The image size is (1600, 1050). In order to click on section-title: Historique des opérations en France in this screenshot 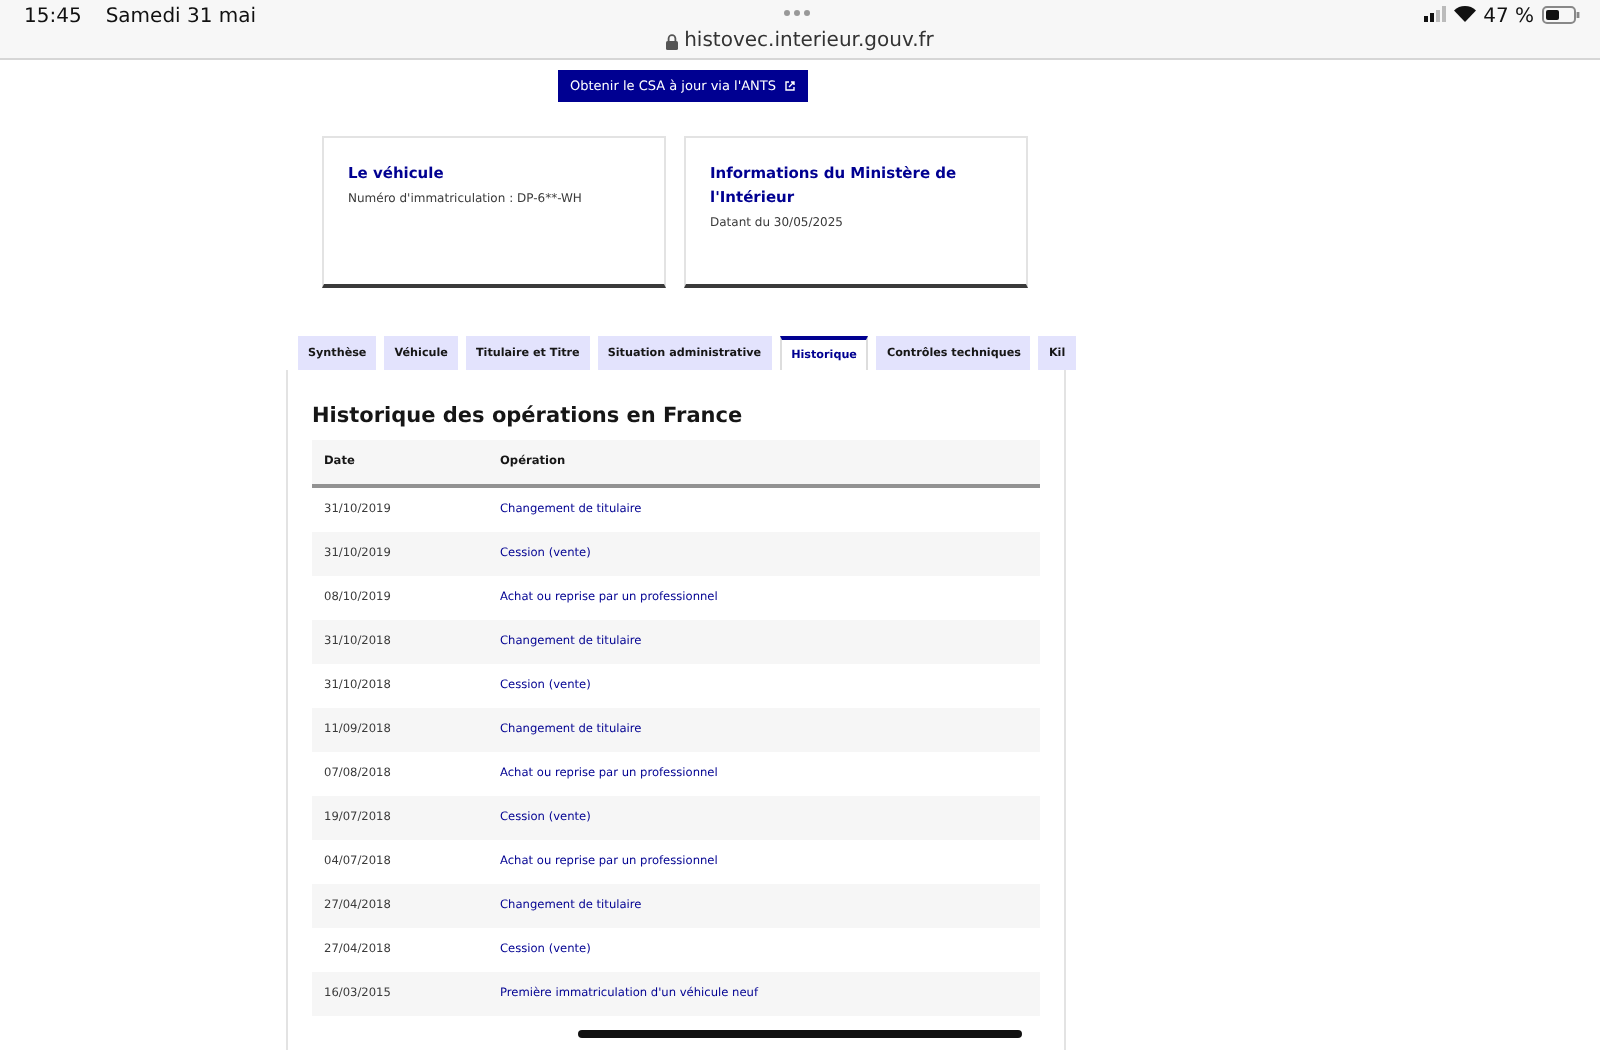, I will do `click(528, 416)`.